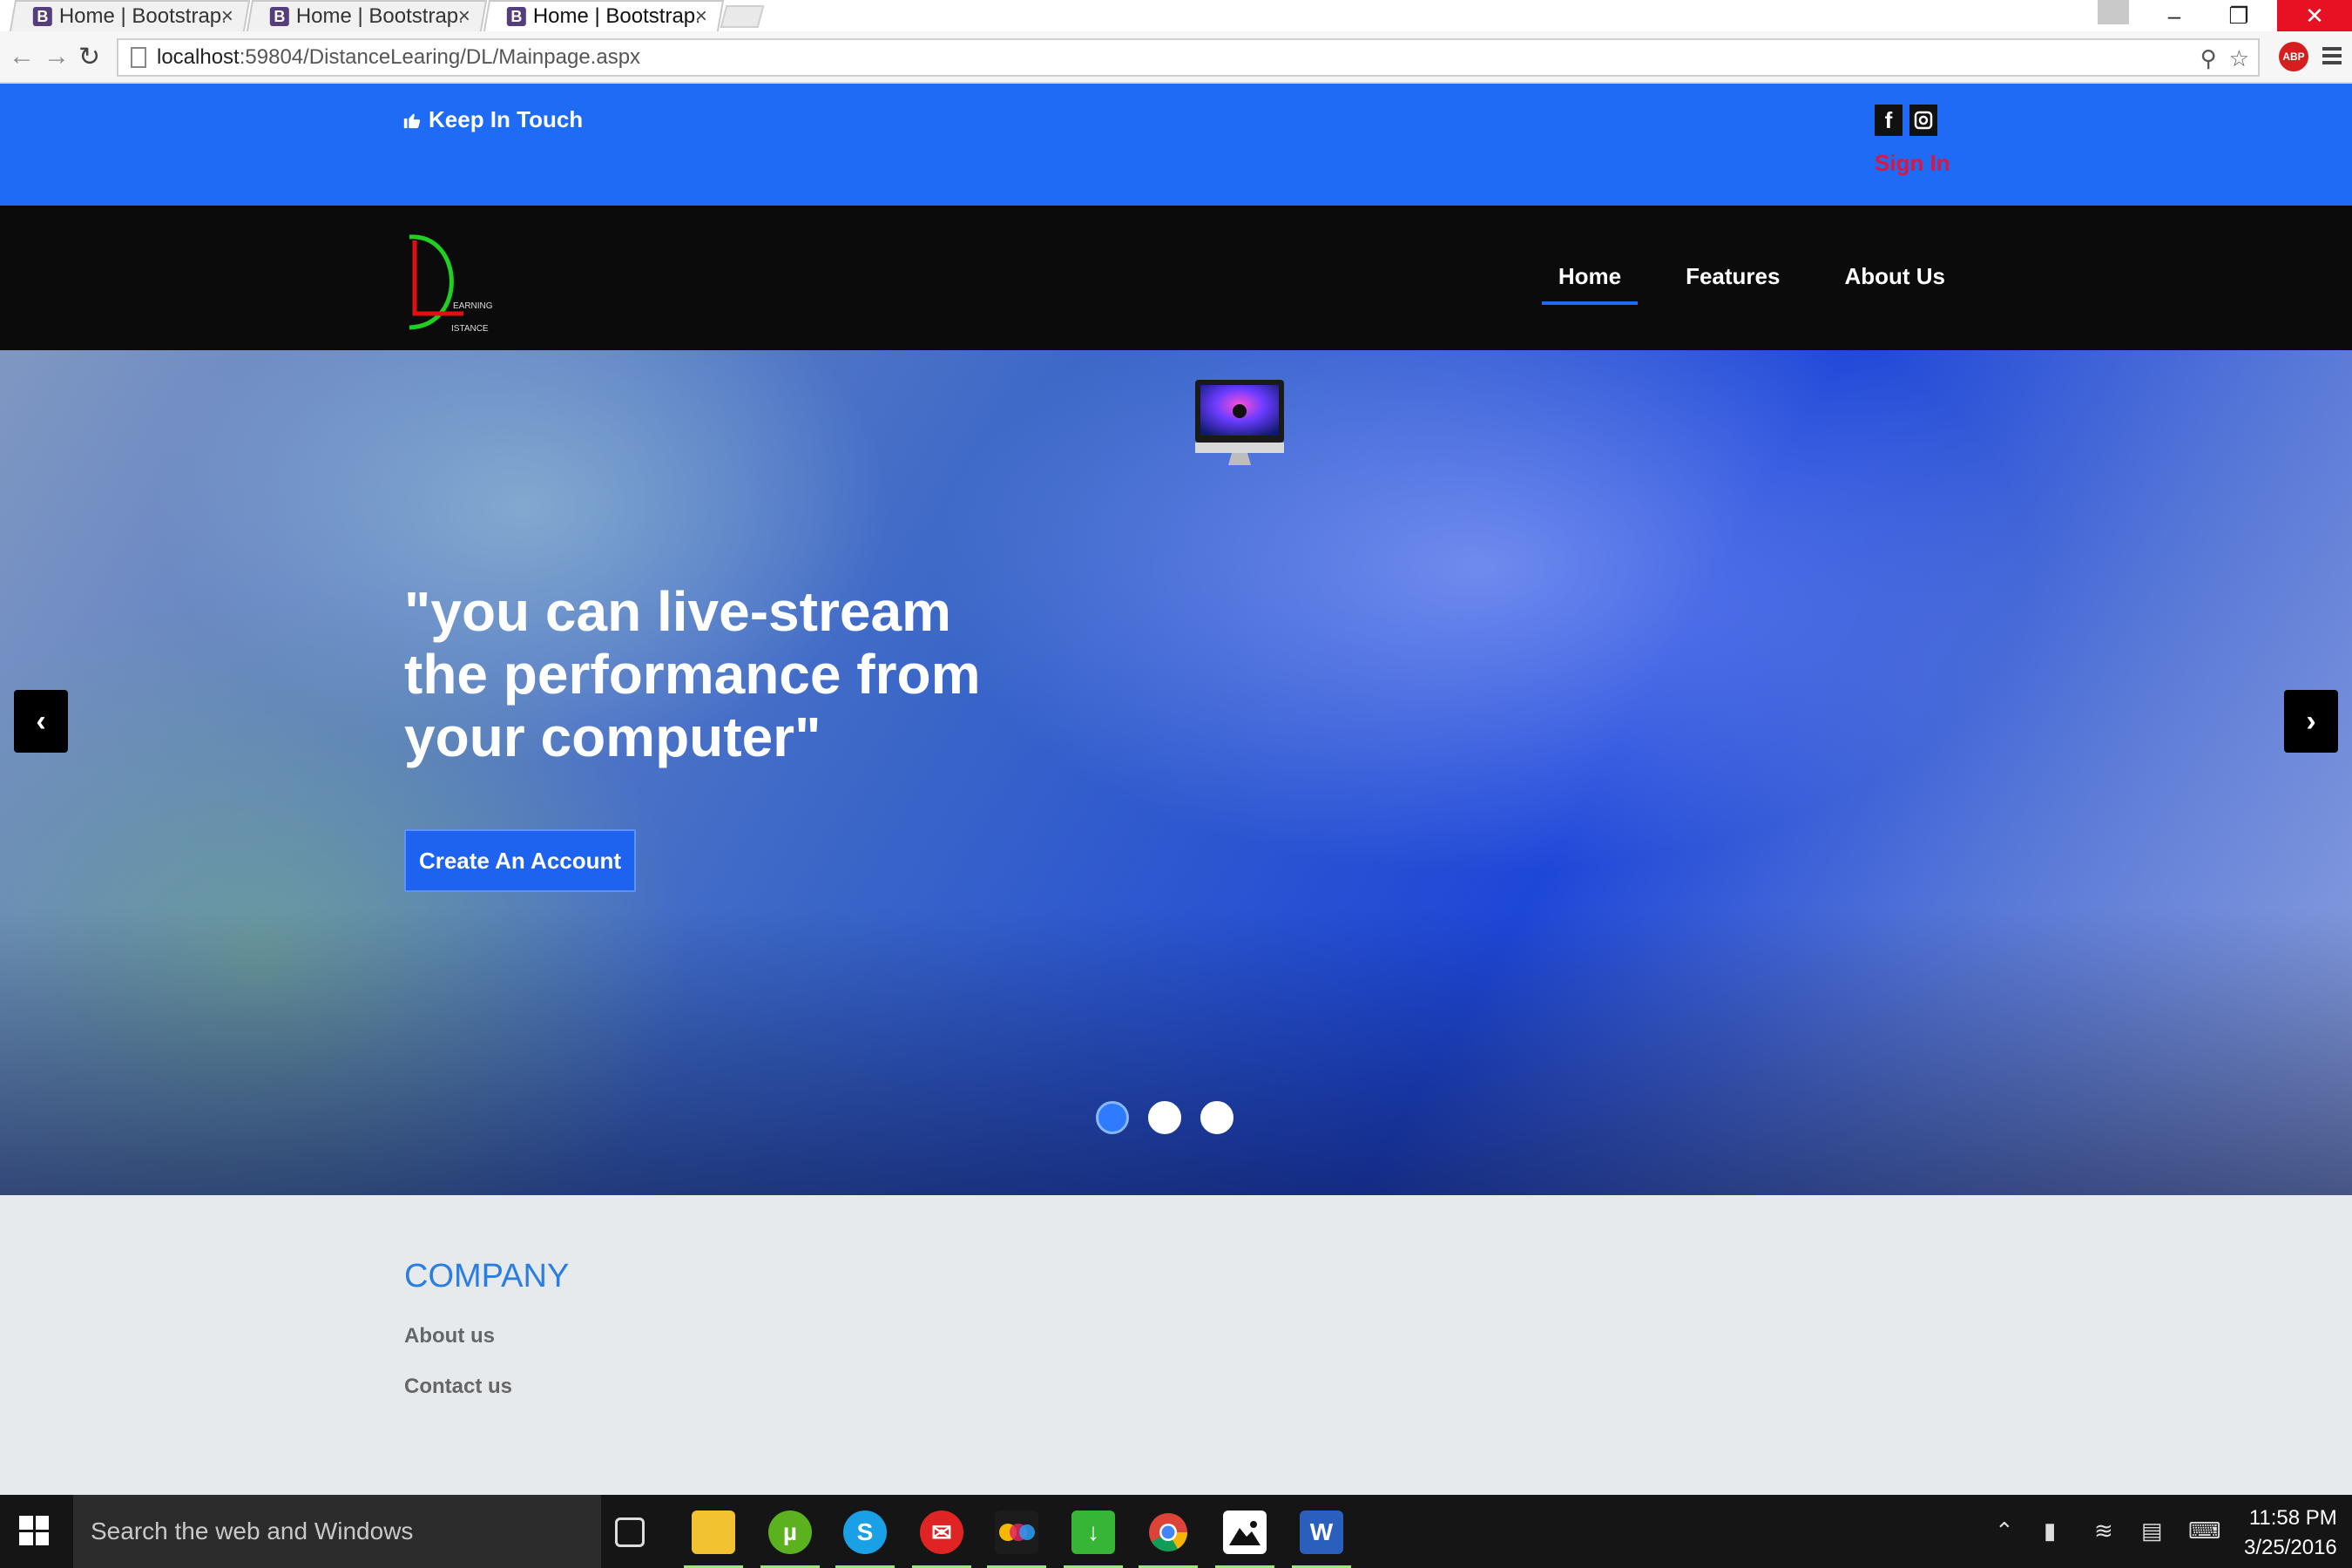 This screenshot has height=1568, width=2352. Describe the element at coordinates (1176, 278) in the screenshot. I see `main-navbar: EARNING ISTANCE Home Features About Us` at that location.